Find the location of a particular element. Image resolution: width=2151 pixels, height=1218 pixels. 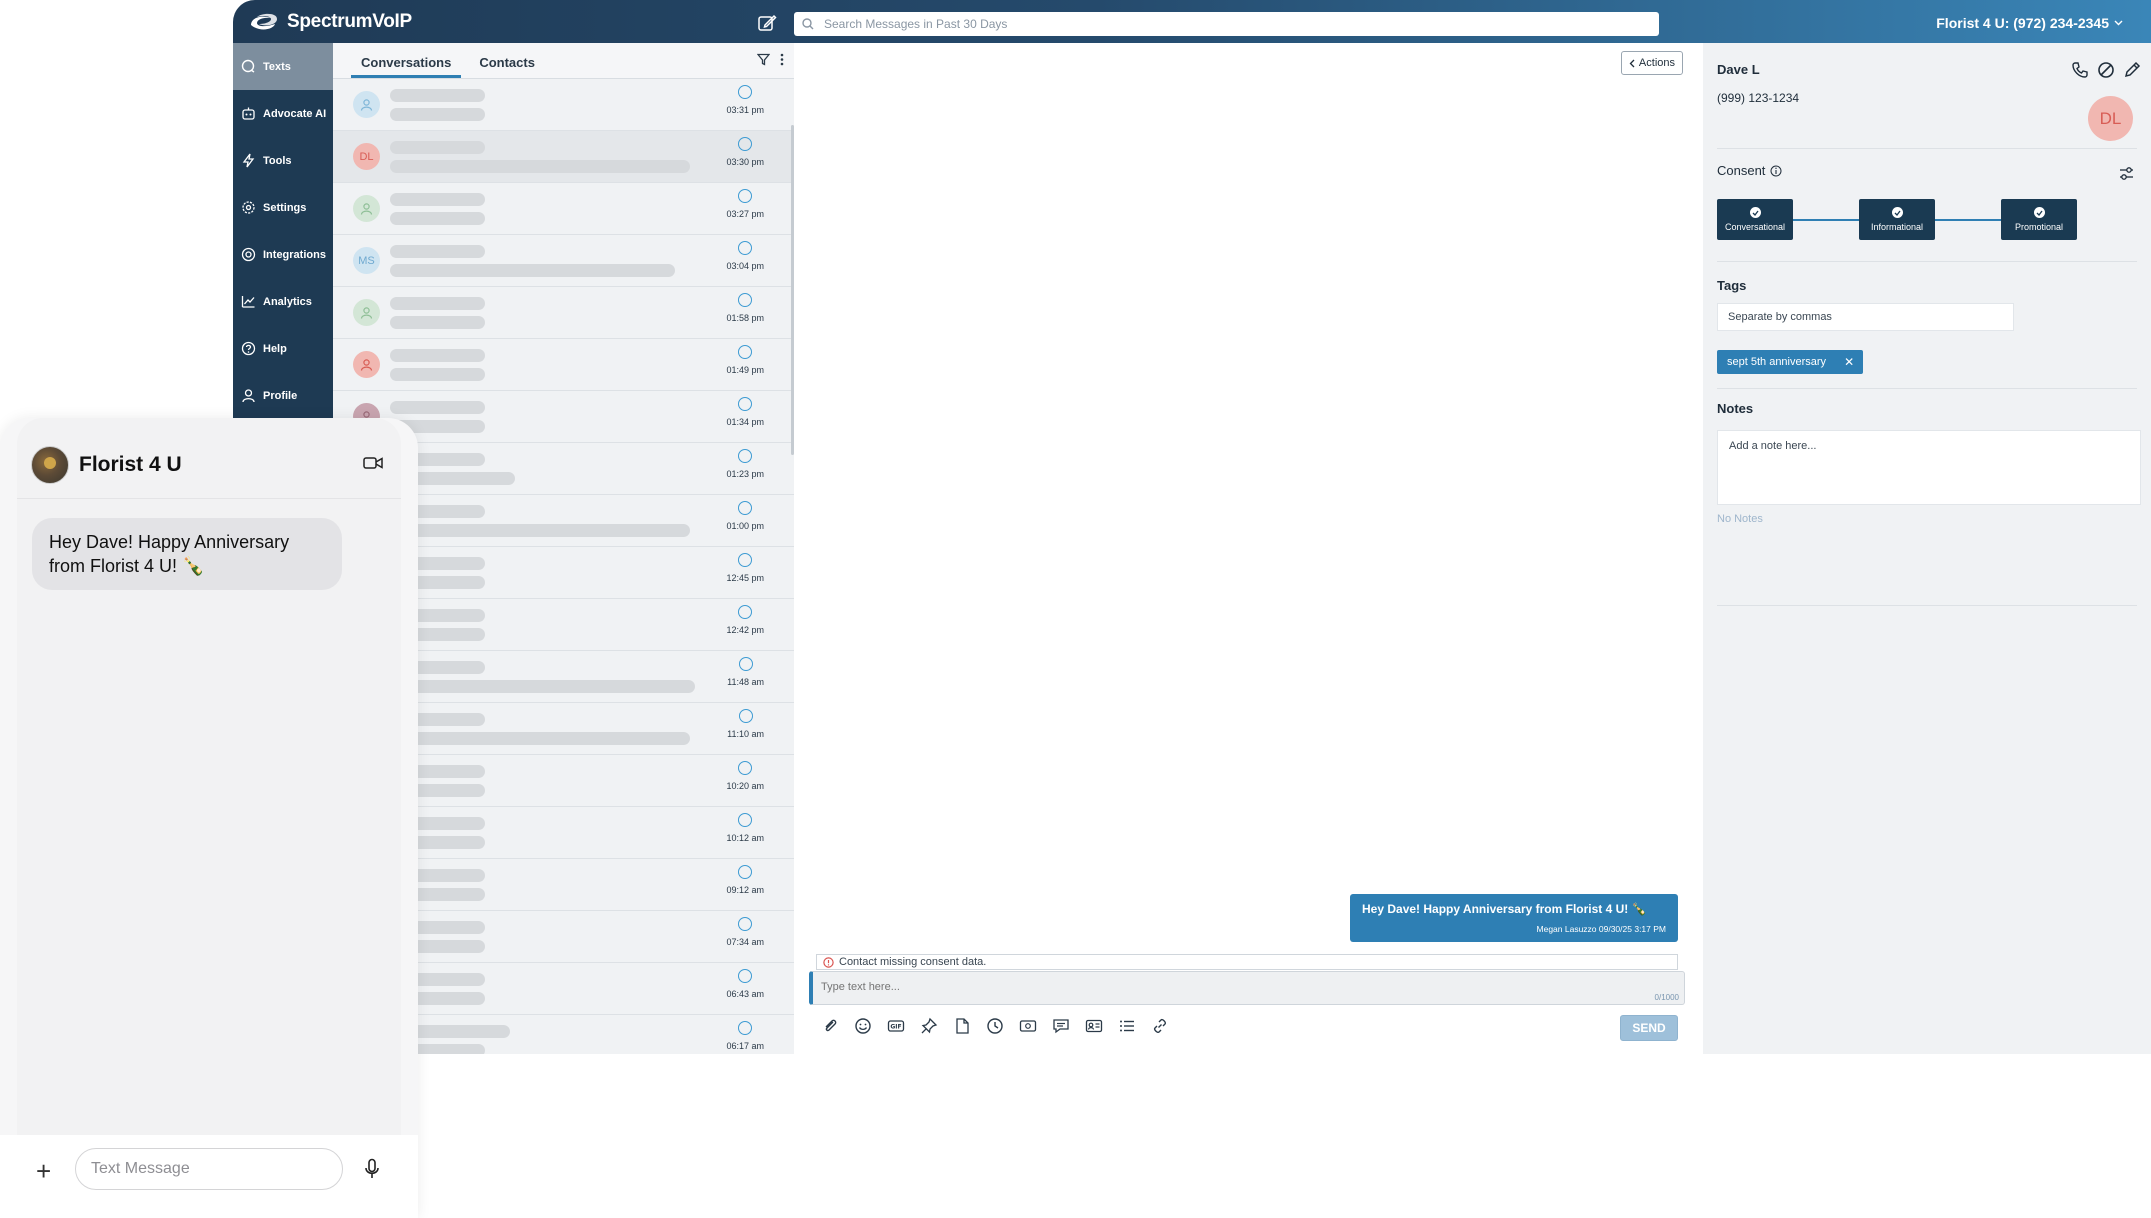

edit-icon is located at coordinates (2132, 70).